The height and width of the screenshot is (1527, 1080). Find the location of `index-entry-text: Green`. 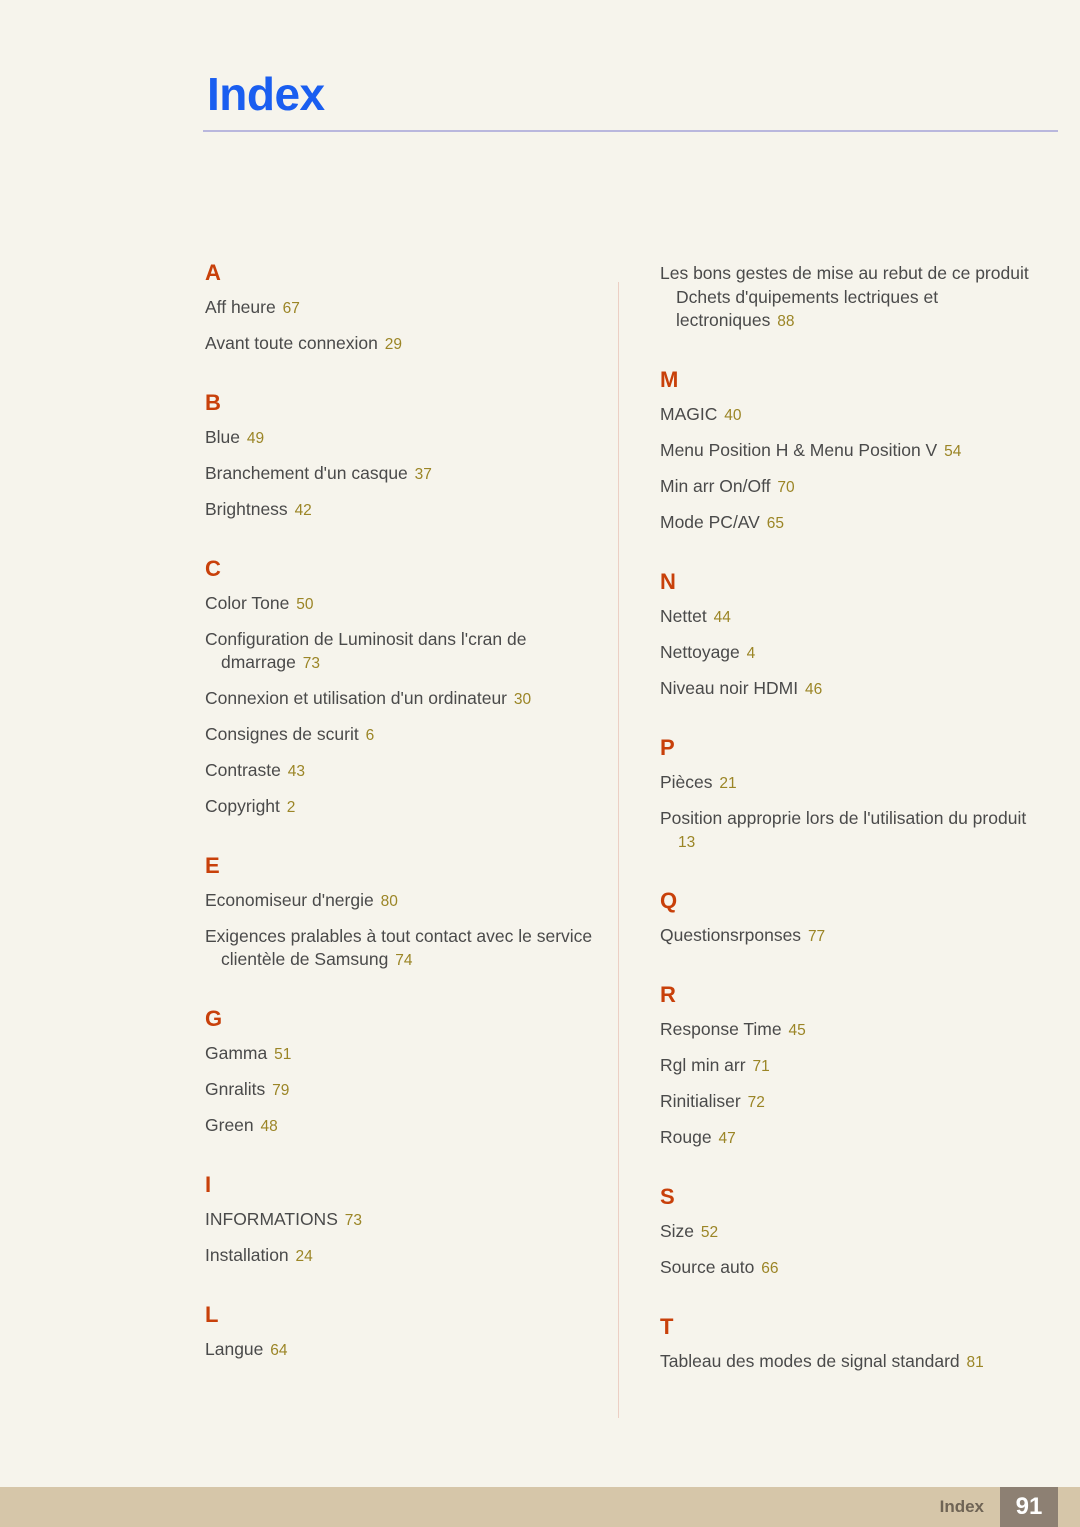

index-entry-text: Green is located at coordinates (229, 1125).